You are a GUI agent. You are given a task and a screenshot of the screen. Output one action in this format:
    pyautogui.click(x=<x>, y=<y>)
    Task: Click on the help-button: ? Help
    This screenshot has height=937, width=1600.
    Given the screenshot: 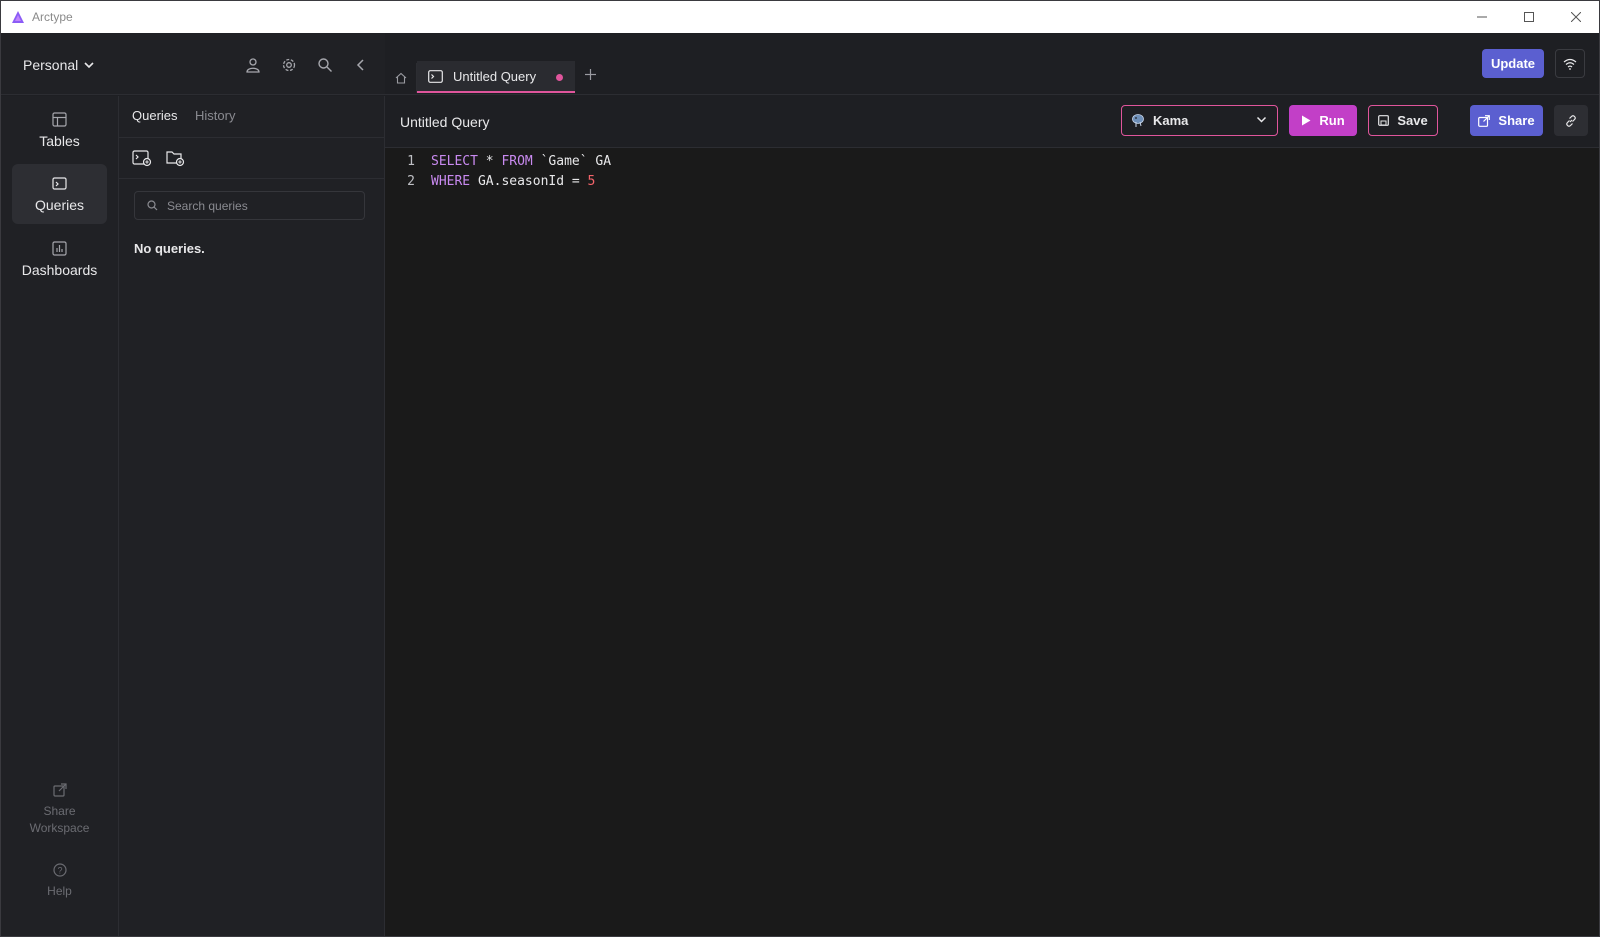 What is the action you would take?
    pyautogui.click(x=59, y=881)
    